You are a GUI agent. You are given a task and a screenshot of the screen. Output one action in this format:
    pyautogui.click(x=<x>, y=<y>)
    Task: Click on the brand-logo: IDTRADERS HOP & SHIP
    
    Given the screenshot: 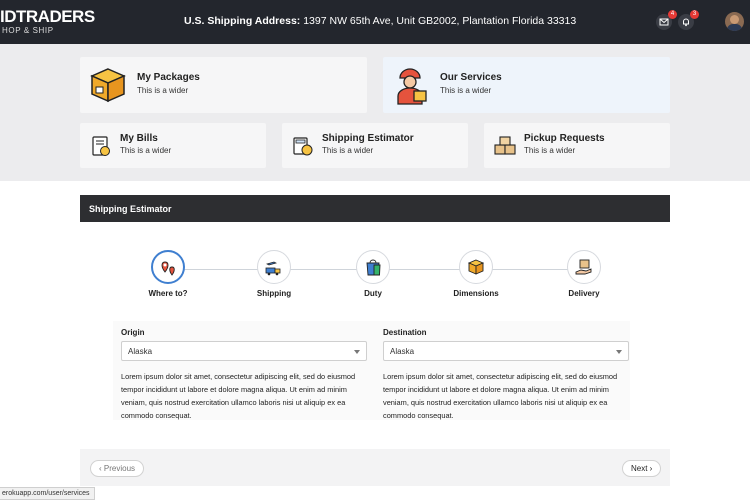 What is the action you would take?
    pyautogui.click(x=47, y=21)
    